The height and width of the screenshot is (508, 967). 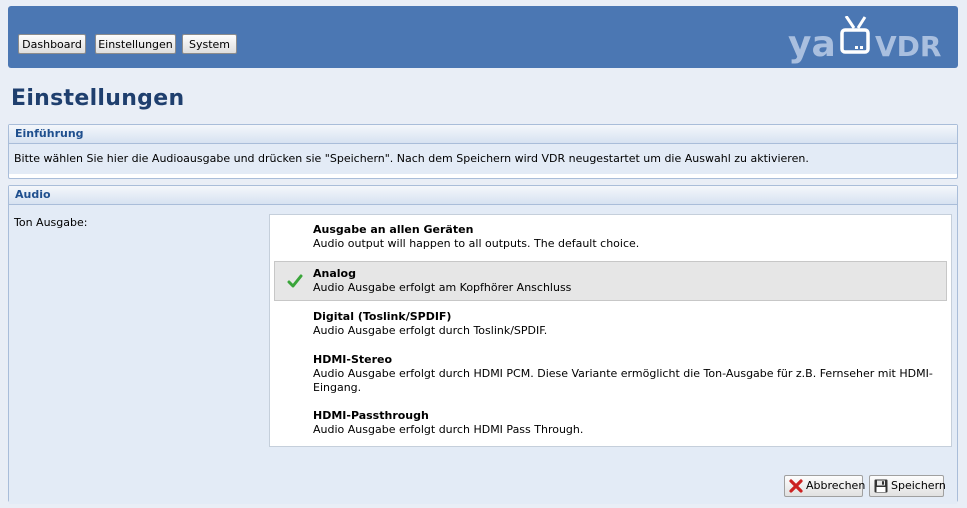 I want to click on save-button: Speichern, so click(x=907, y=486).